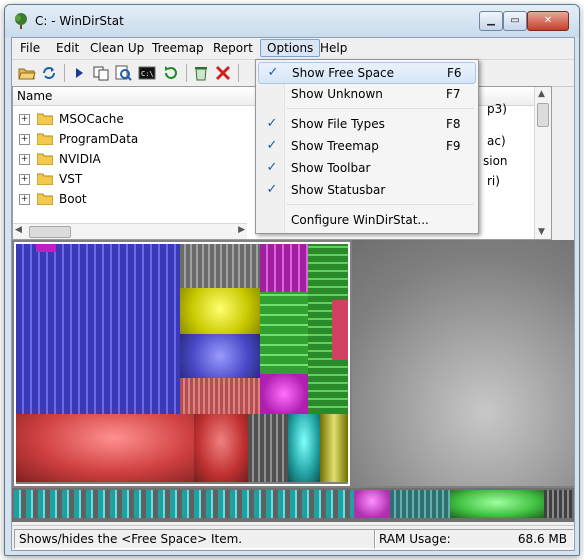 The width and height of the screenshot is (584, 560). What do you see at coordinates (491, 21) in the screenshot?
I see `minimize-button: ▁` at bounding box center [491, 21].